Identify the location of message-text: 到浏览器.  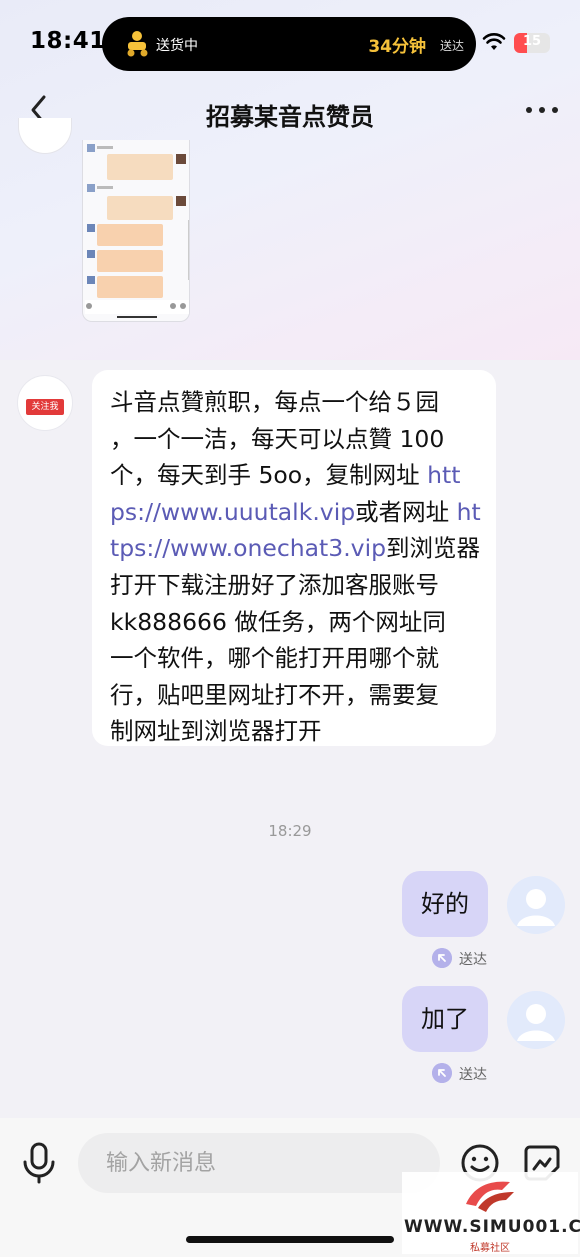
(433, 548).